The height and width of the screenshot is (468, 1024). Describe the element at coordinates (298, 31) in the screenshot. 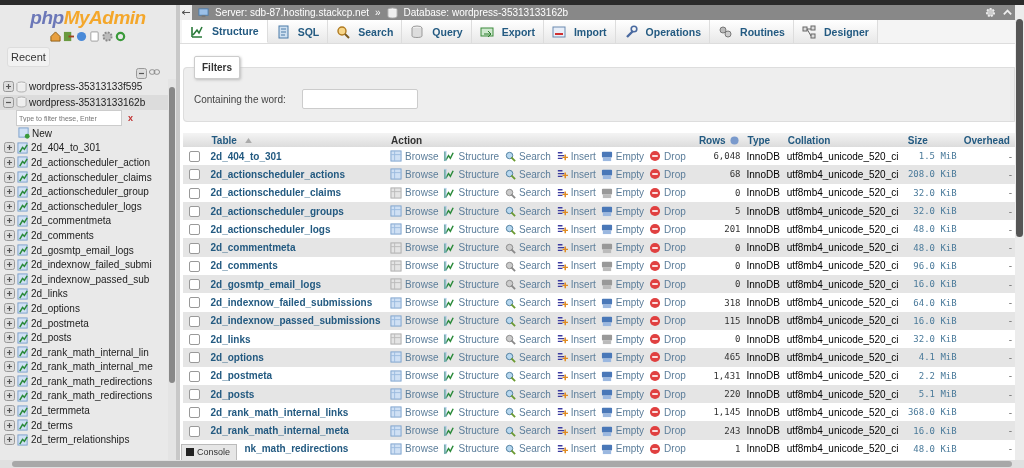

I see `tab: SQL` at that location.